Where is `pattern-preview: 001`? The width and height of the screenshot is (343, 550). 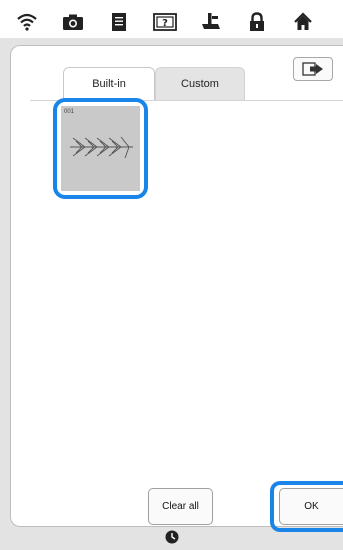
pattern-preview: 001 is located at coordinates (100, 148).